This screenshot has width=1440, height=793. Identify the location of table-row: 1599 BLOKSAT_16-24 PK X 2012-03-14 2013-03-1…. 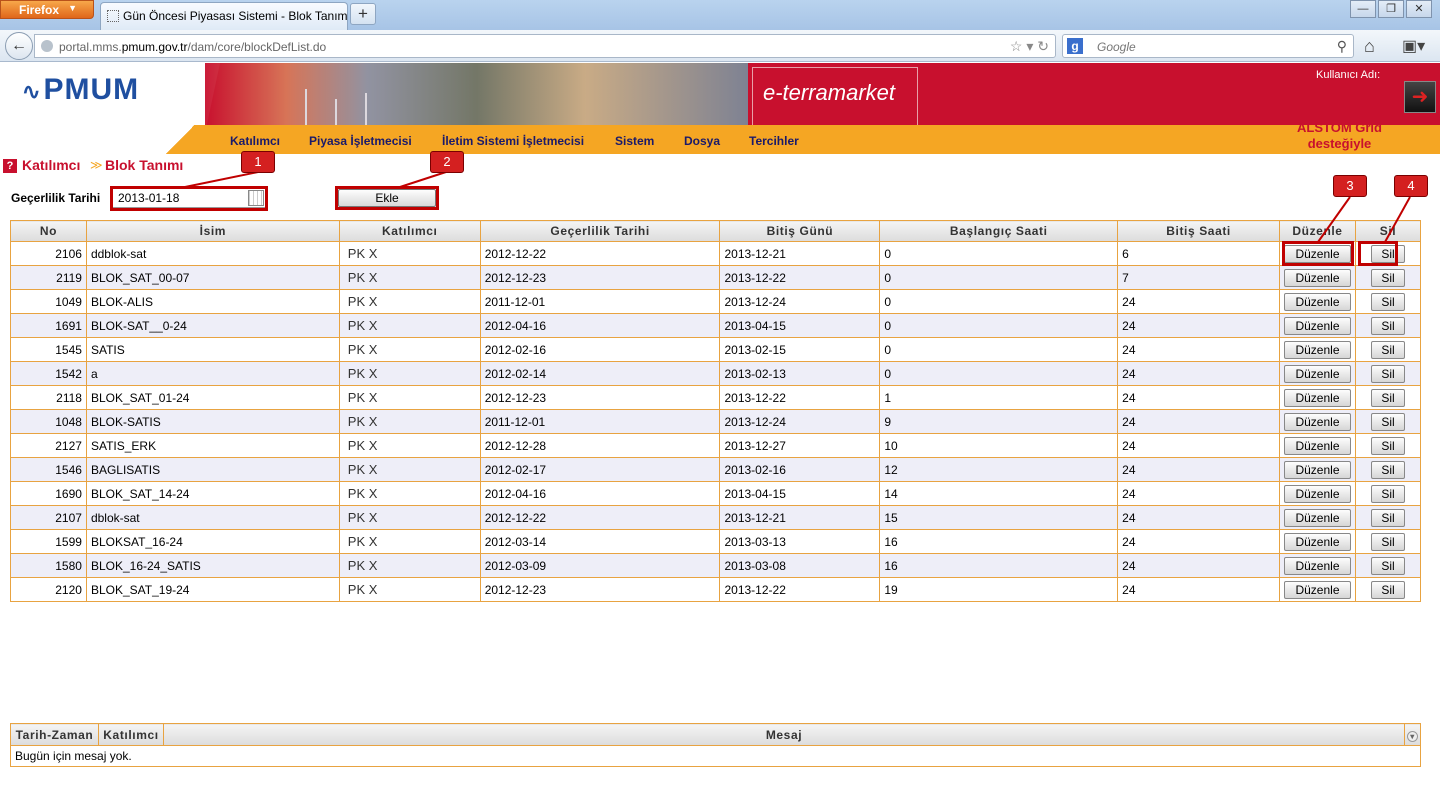
(716, 541).